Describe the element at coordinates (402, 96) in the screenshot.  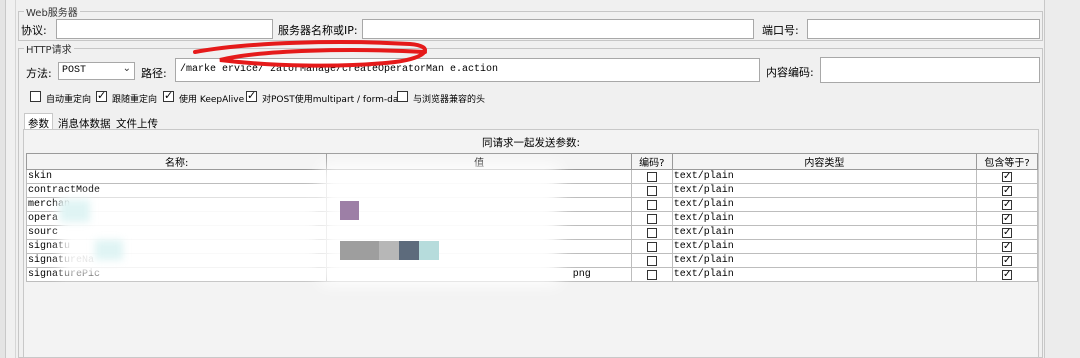
I see `browser-headers-checkbox` at that location.